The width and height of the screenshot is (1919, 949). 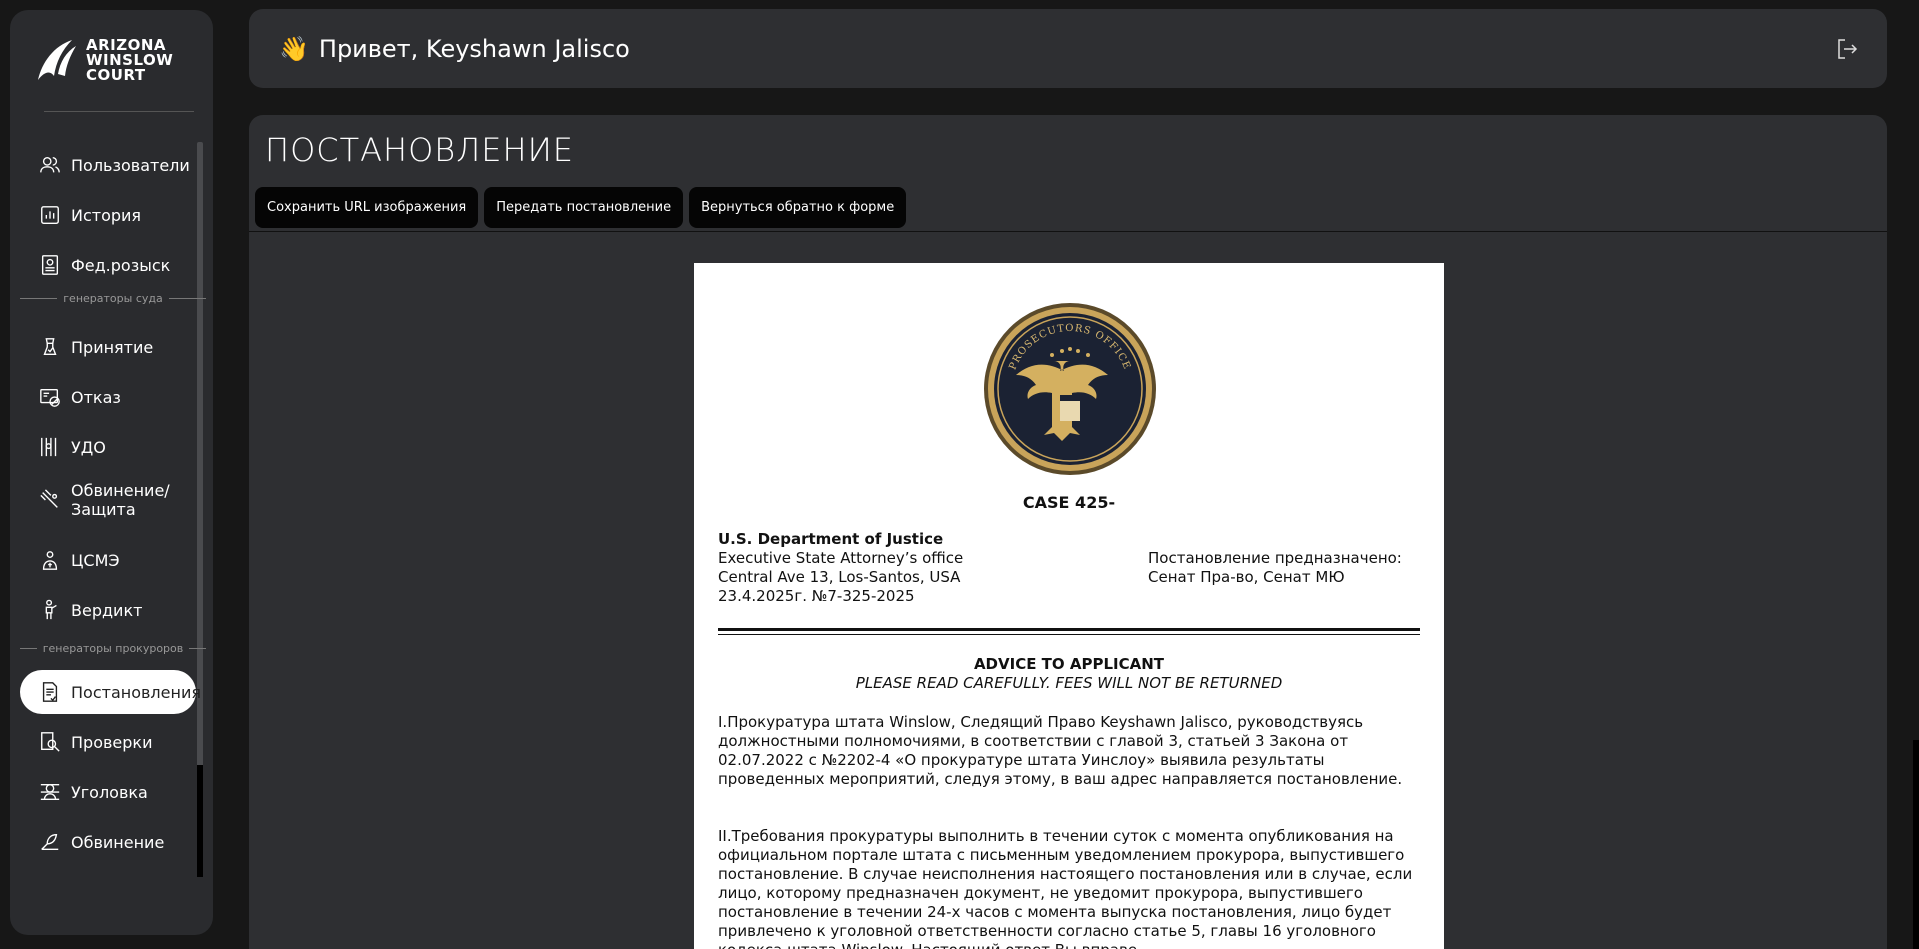 I want to click on users-icon, so click(x=50, y=164).